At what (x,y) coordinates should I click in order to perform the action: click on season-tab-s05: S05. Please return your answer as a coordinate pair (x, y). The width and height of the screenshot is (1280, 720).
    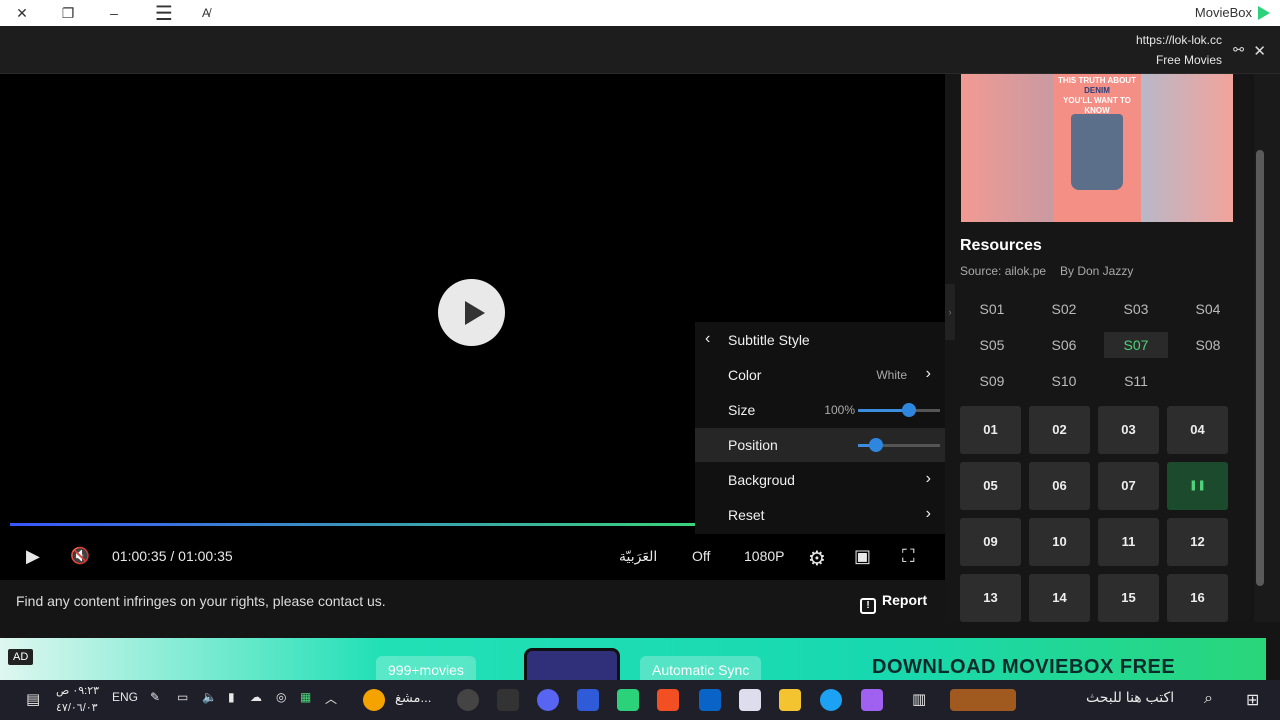
    Looking at the image, I should click on (992, 345).